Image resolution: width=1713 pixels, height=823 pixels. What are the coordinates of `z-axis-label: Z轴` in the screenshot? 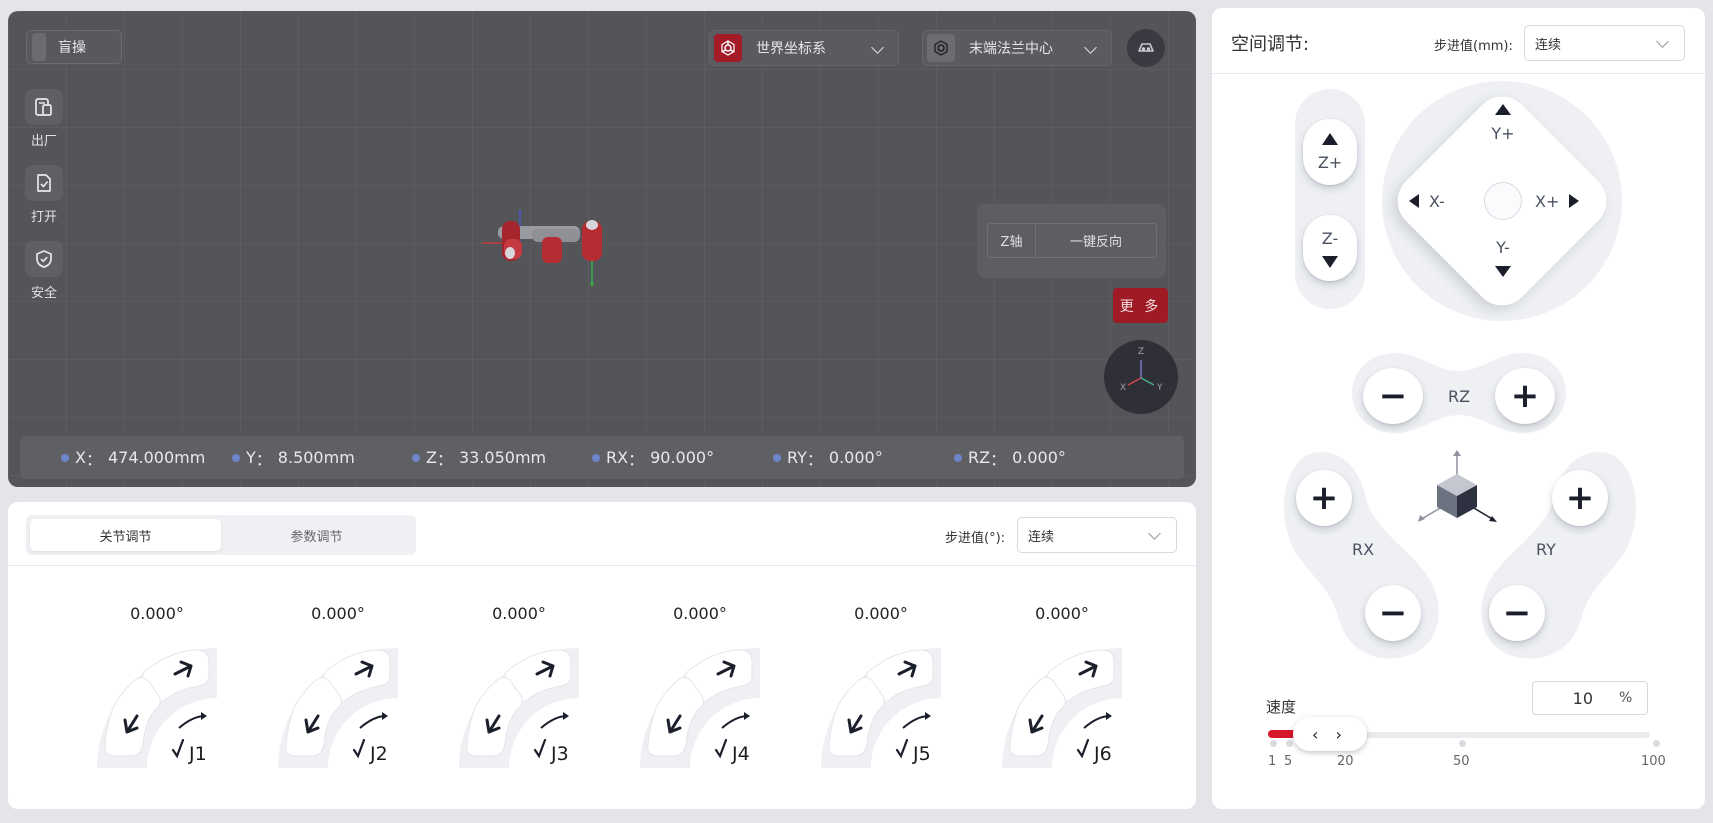 It's located at (1012, 240).